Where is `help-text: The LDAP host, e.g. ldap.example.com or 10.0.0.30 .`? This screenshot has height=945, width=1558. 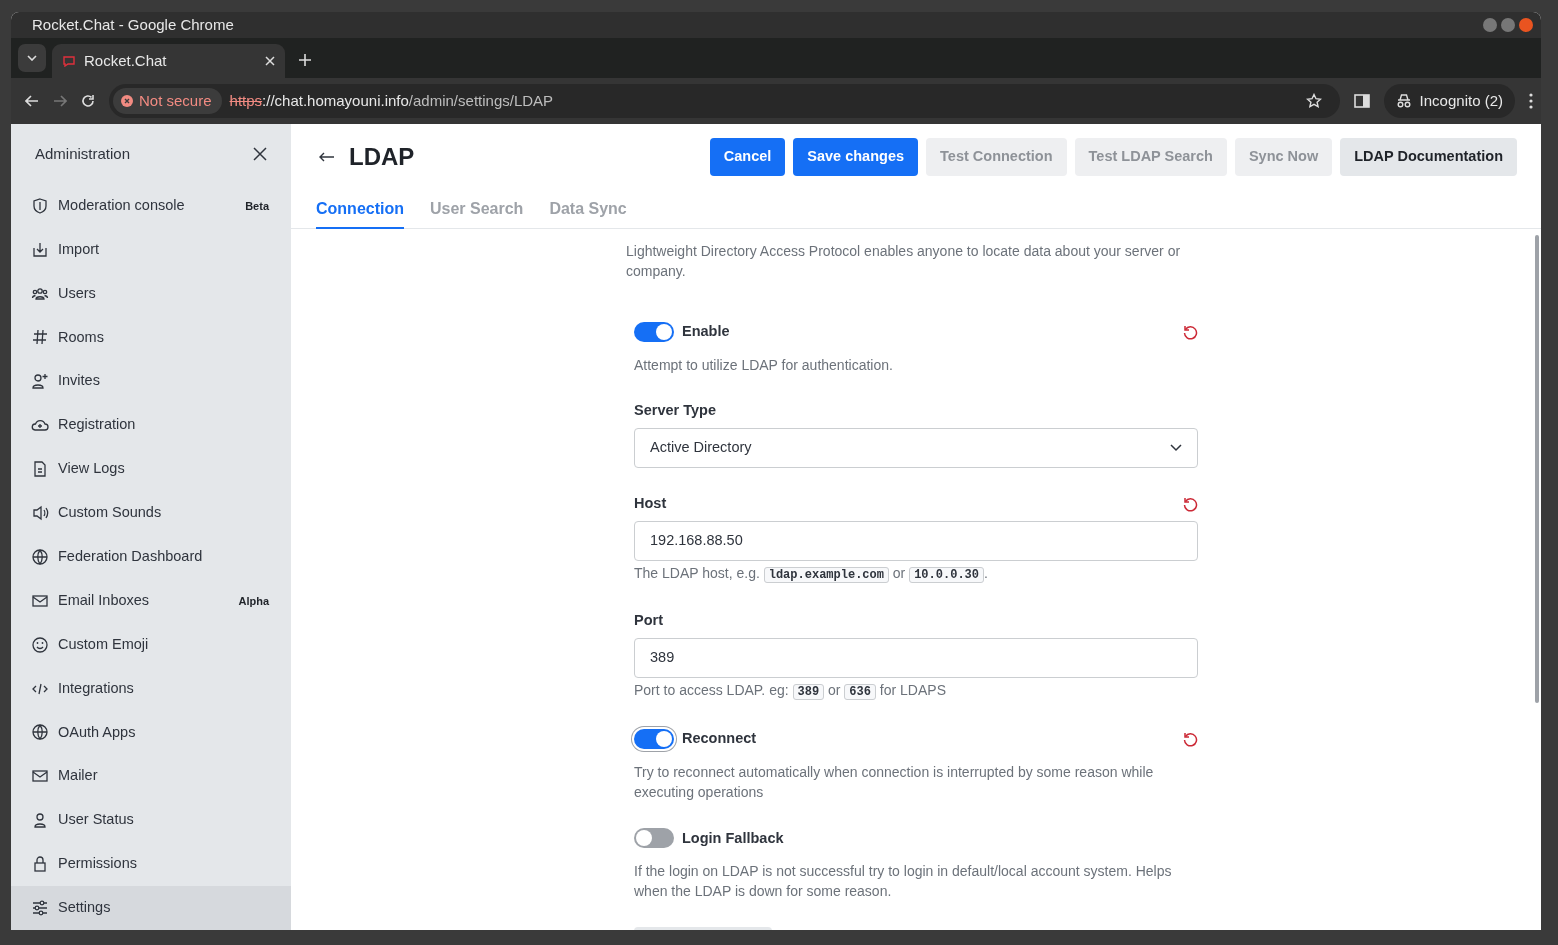
help-text: The LDAP host, e.g. ldap.example.com or 10.0.0.30 . is located at coordinates (811, 574).